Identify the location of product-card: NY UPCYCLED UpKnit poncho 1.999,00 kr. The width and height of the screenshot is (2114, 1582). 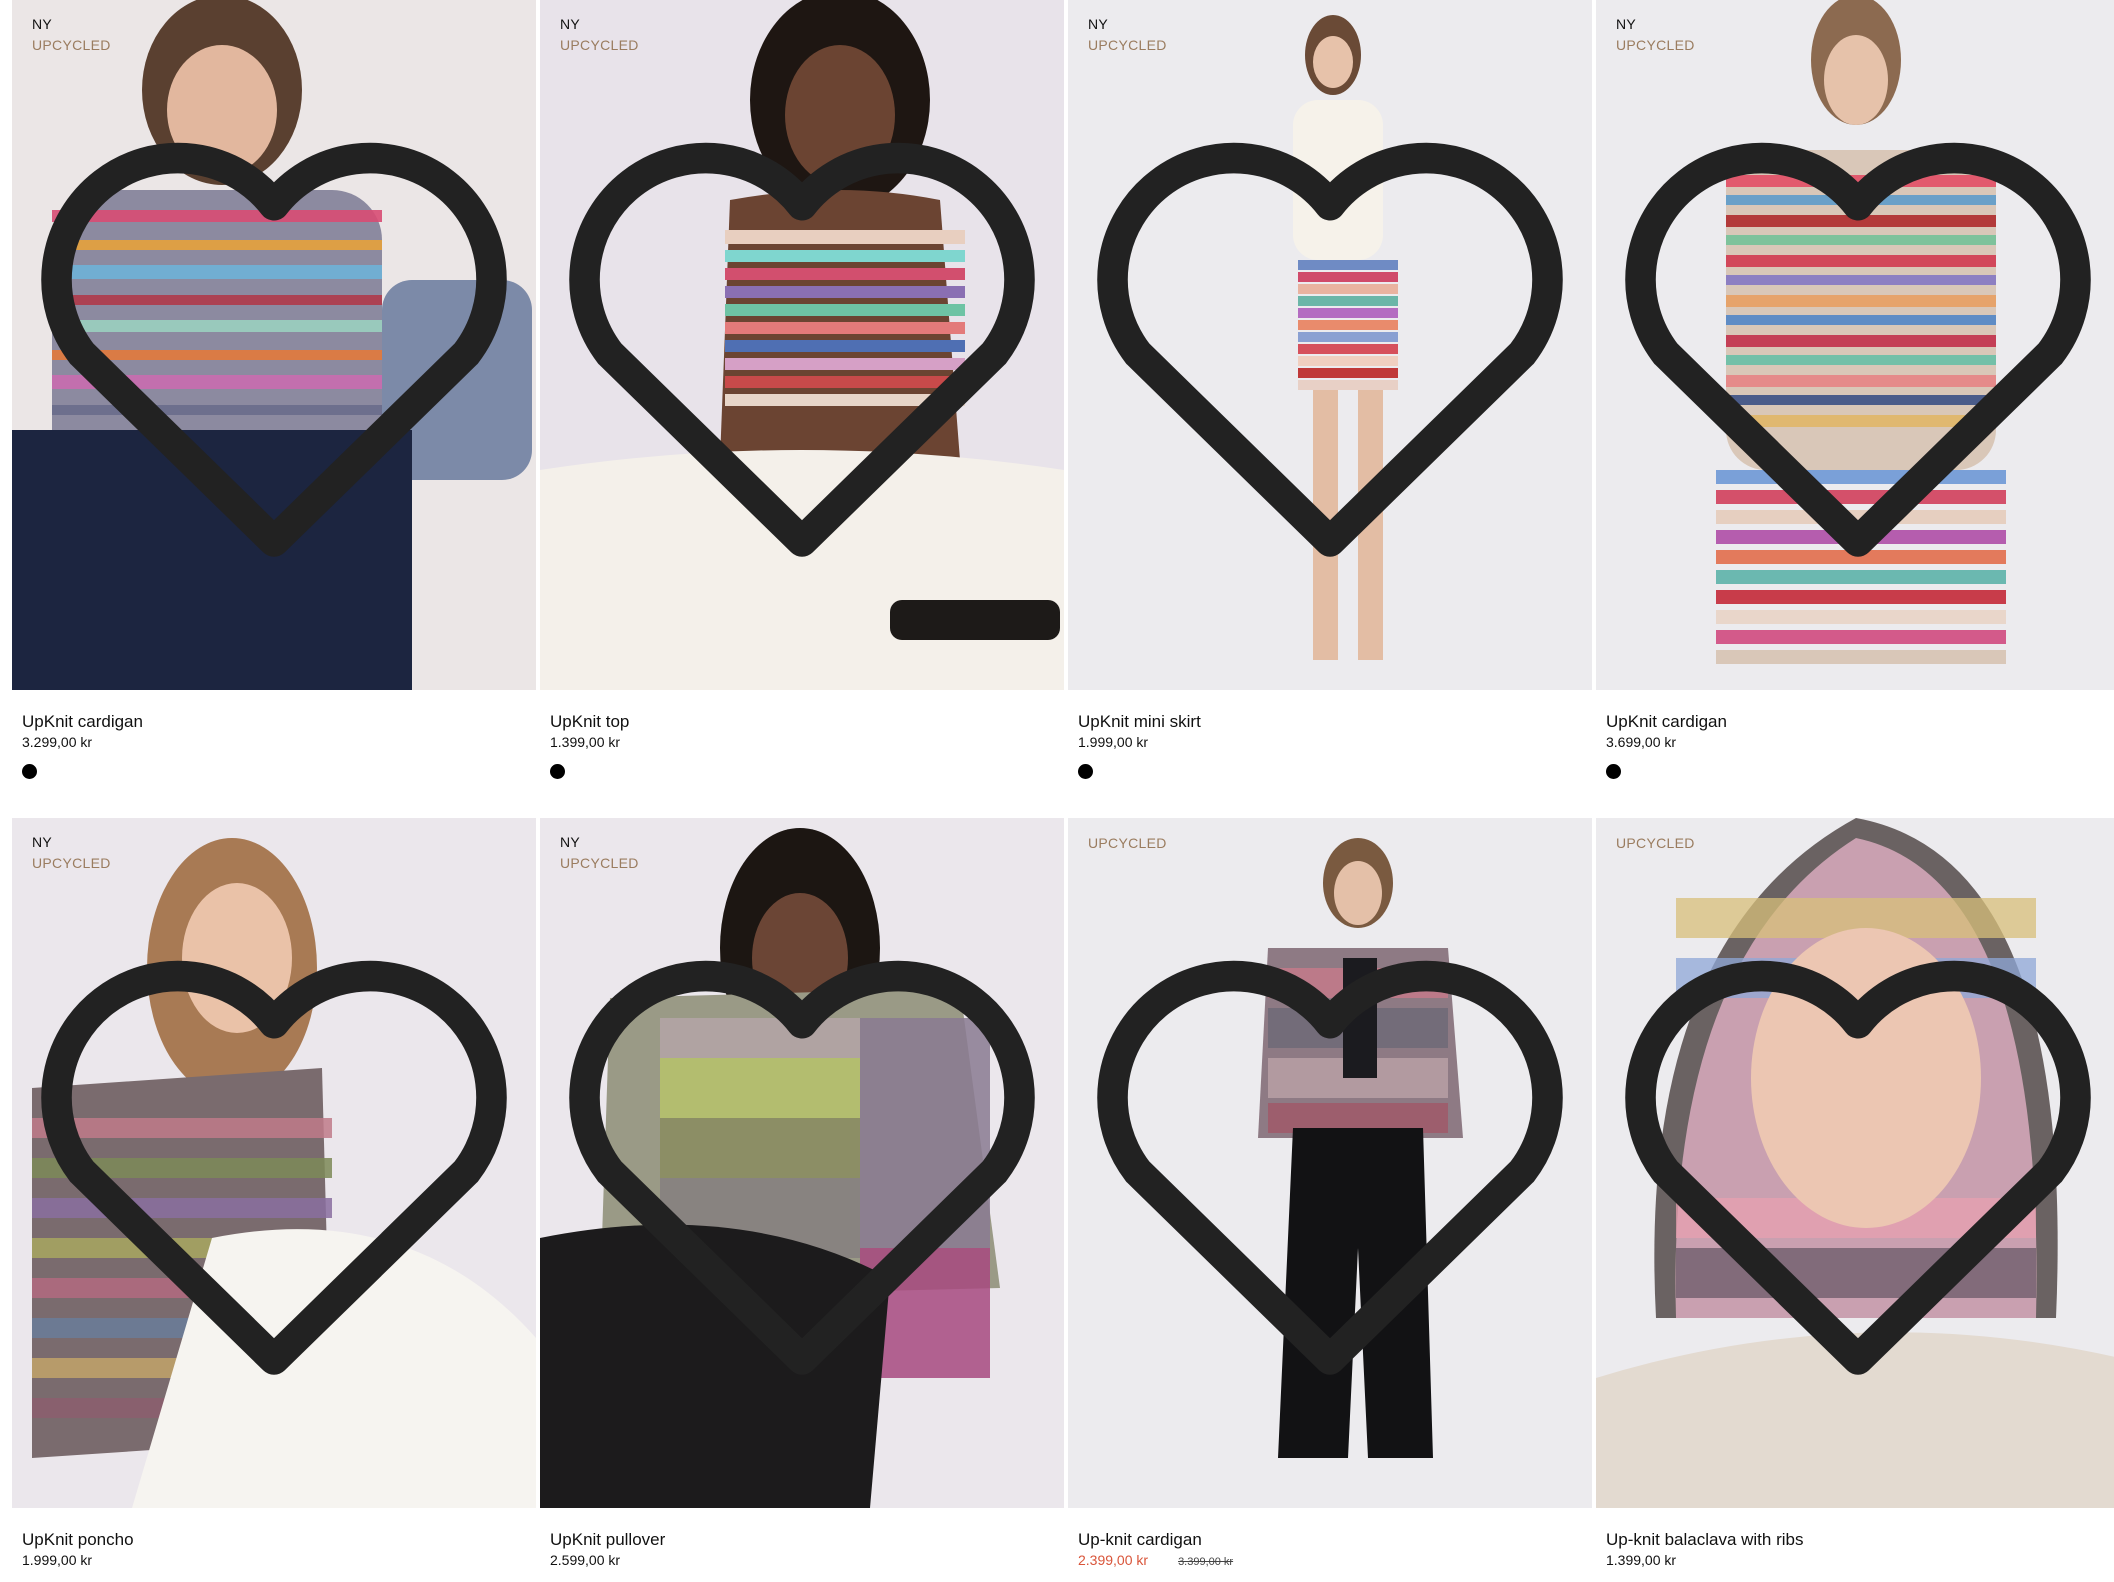
(274, 1193).